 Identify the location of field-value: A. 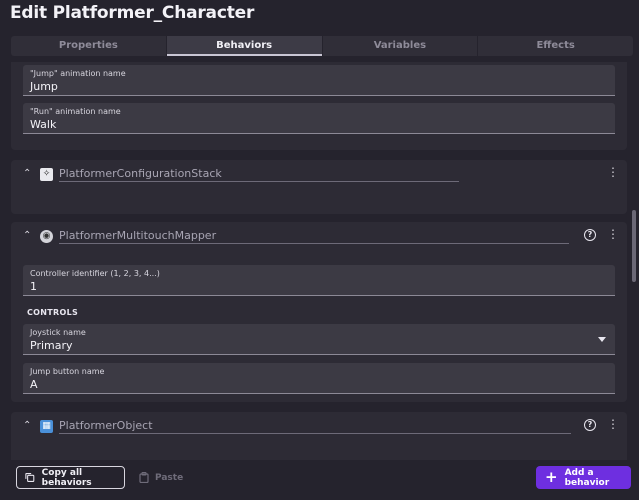
(34, 384).